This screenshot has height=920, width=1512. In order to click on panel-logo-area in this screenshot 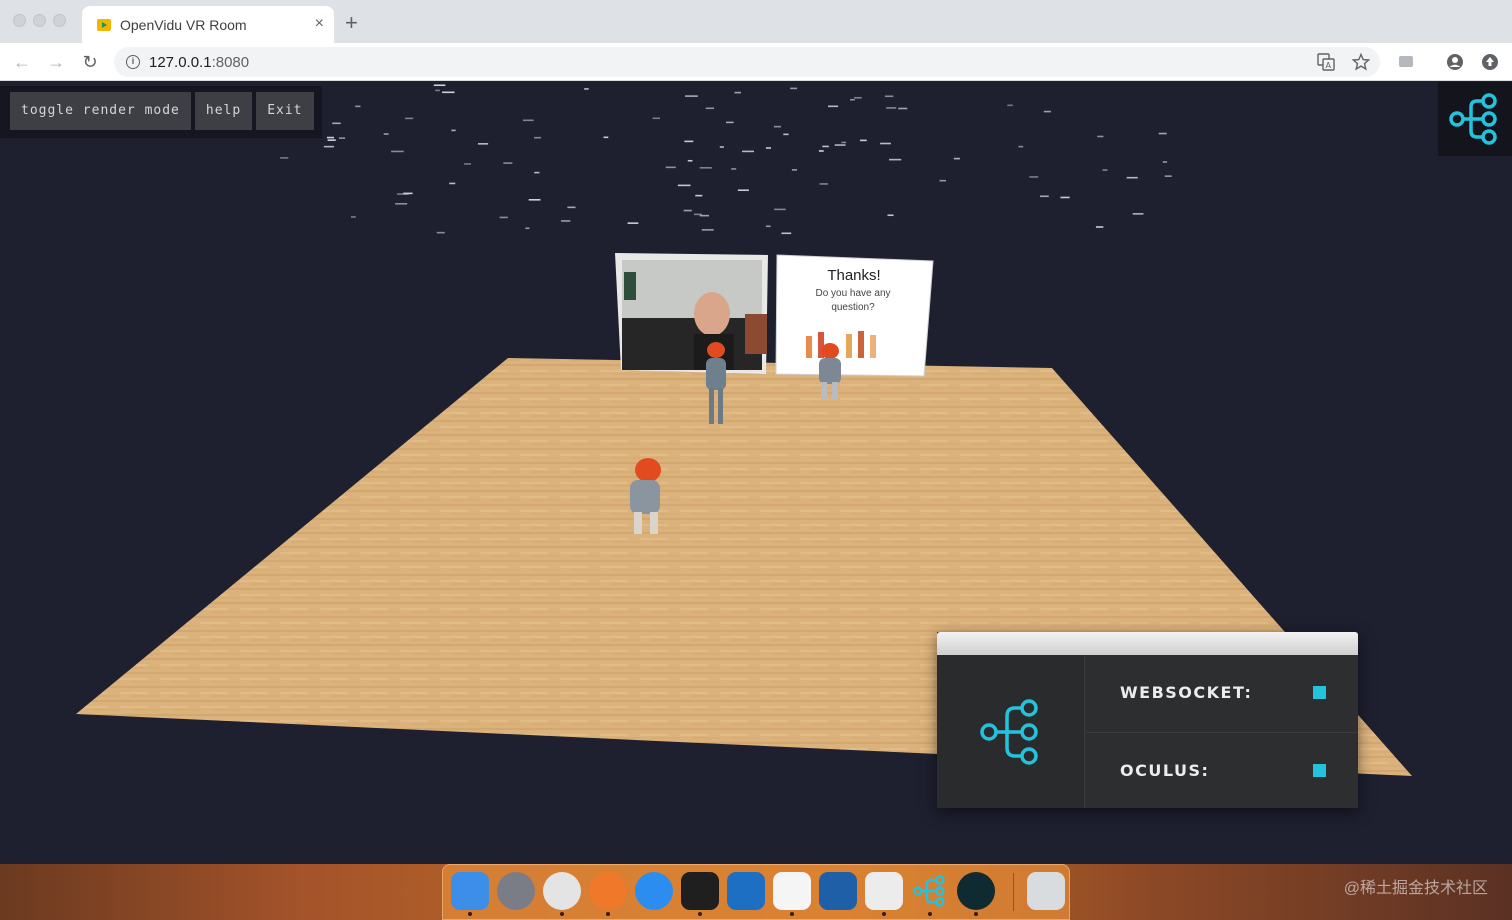, I will do `click(1011, 731)`.